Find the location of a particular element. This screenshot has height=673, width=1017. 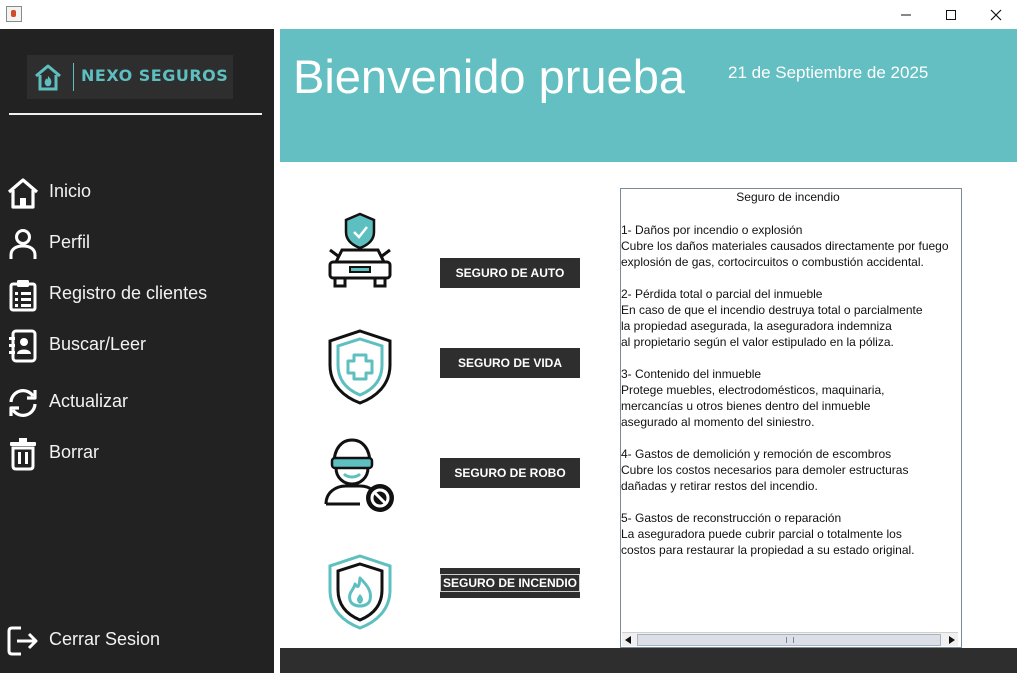

logo: NEXO SEGUROS is located at coordinates (130, 77).